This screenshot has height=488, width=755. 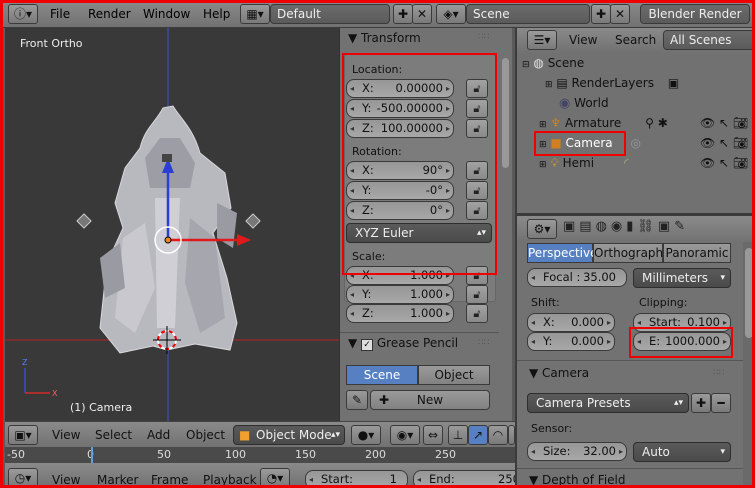 What do you see at coordinates (587, 322) in the screenshot?
I see `shift-x-value: 0.000` at bounding box center [587, 322].